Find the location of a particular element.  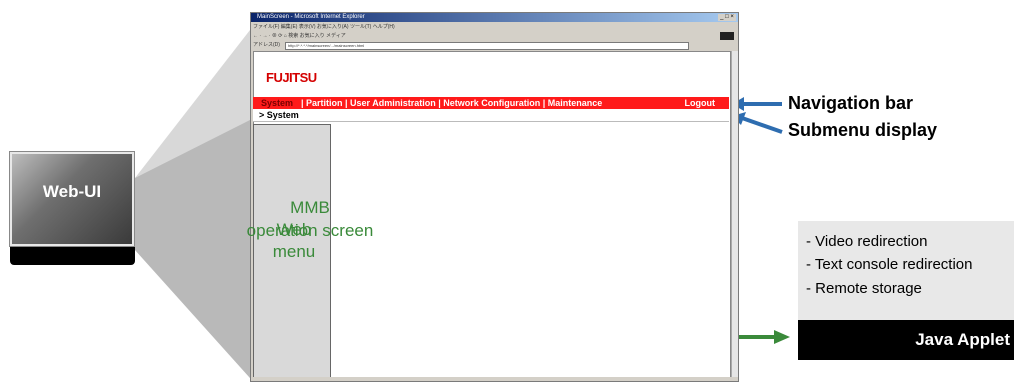

window-controls: _ □ × is located at coordinates (727, 17).